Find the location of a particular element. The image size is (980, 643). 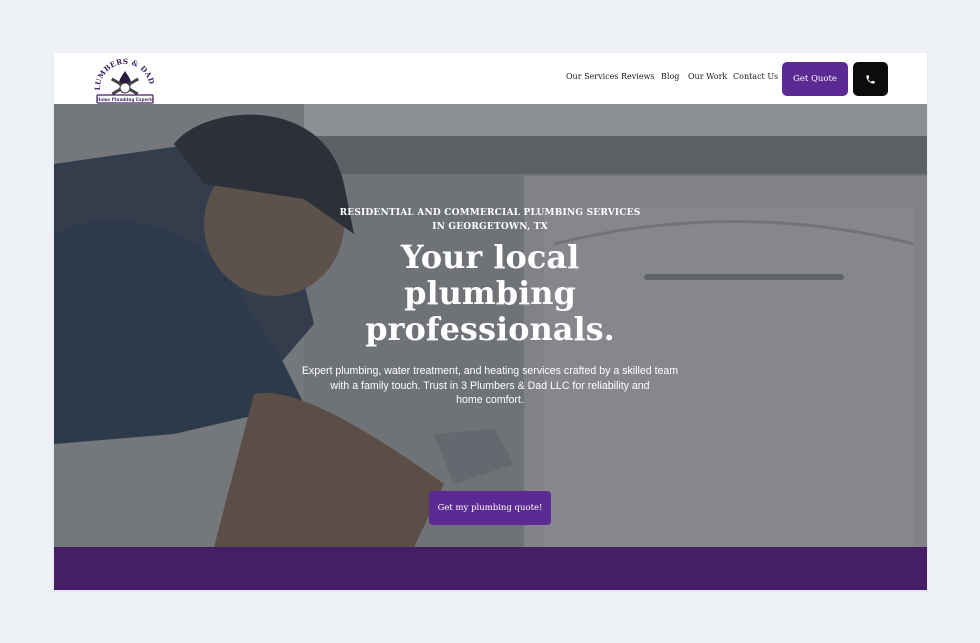

hero-headline-line-2: plumbing is located at coordinates (490, 293).